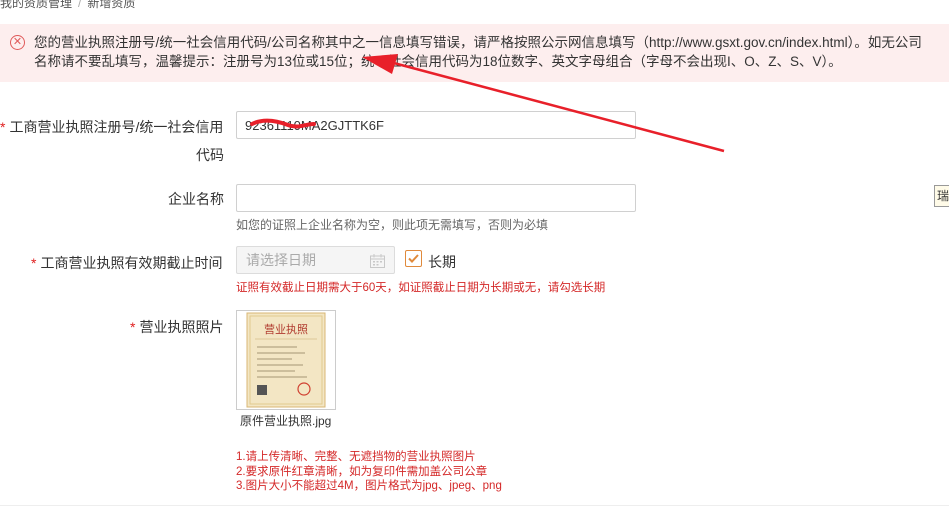 The image size is (949, 513). Describe the element at coordinates (36, 5) in the screenshot. I see `breadcrumb-parent: 我的资质管理` at that location.